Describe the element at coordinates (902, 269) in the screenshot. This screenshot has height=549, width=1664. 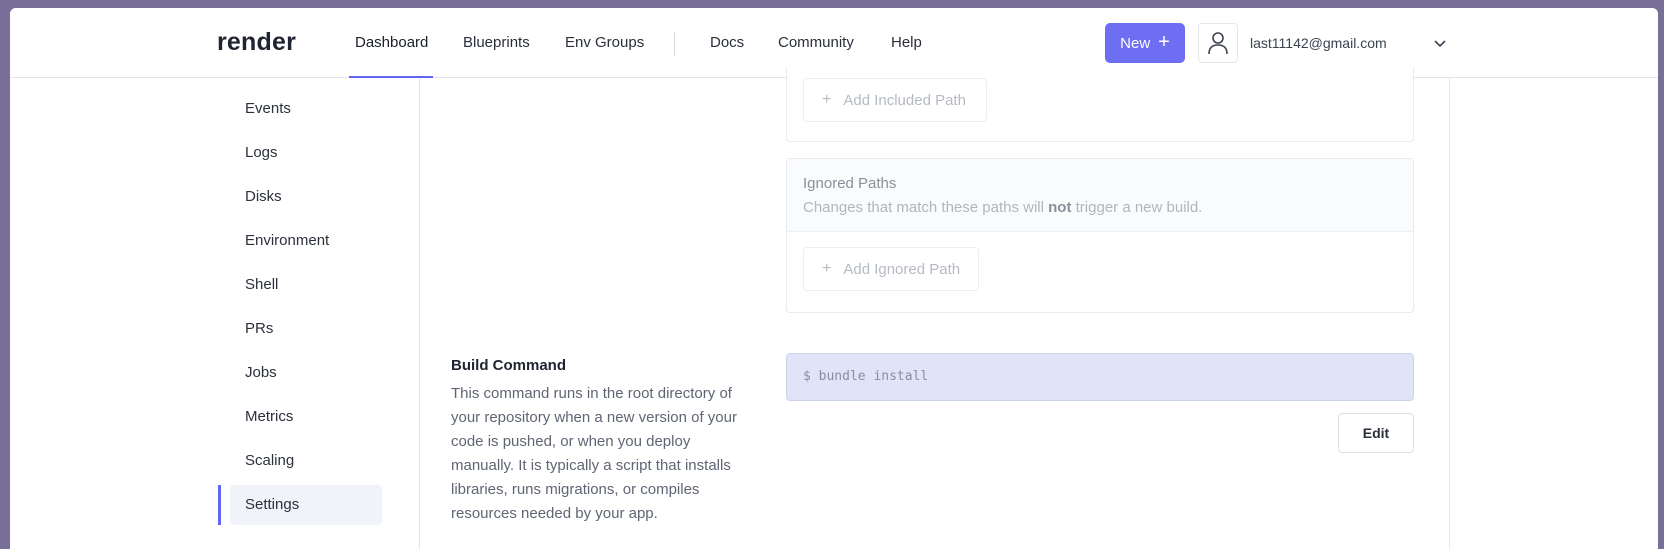
I see `add-ignored-path-label: Add Ignored Path` at that location.